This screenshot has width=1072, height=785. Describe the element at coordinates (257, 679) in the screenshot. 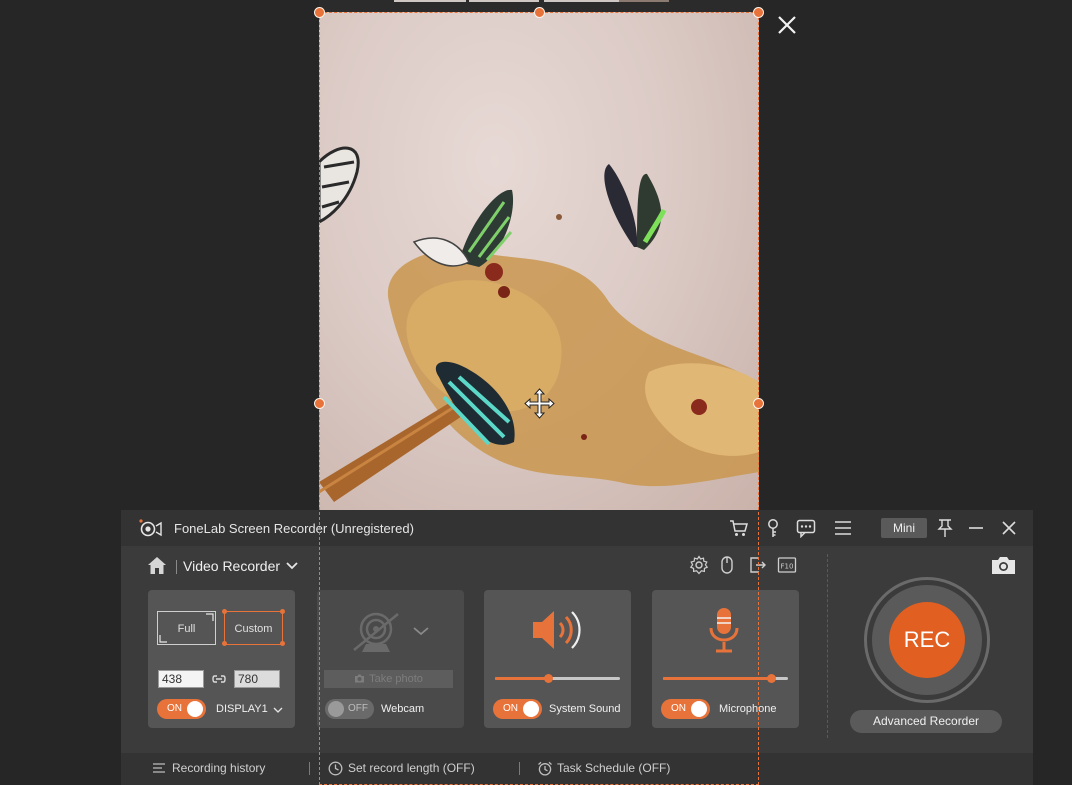

I see `height-input: 780` at that location.